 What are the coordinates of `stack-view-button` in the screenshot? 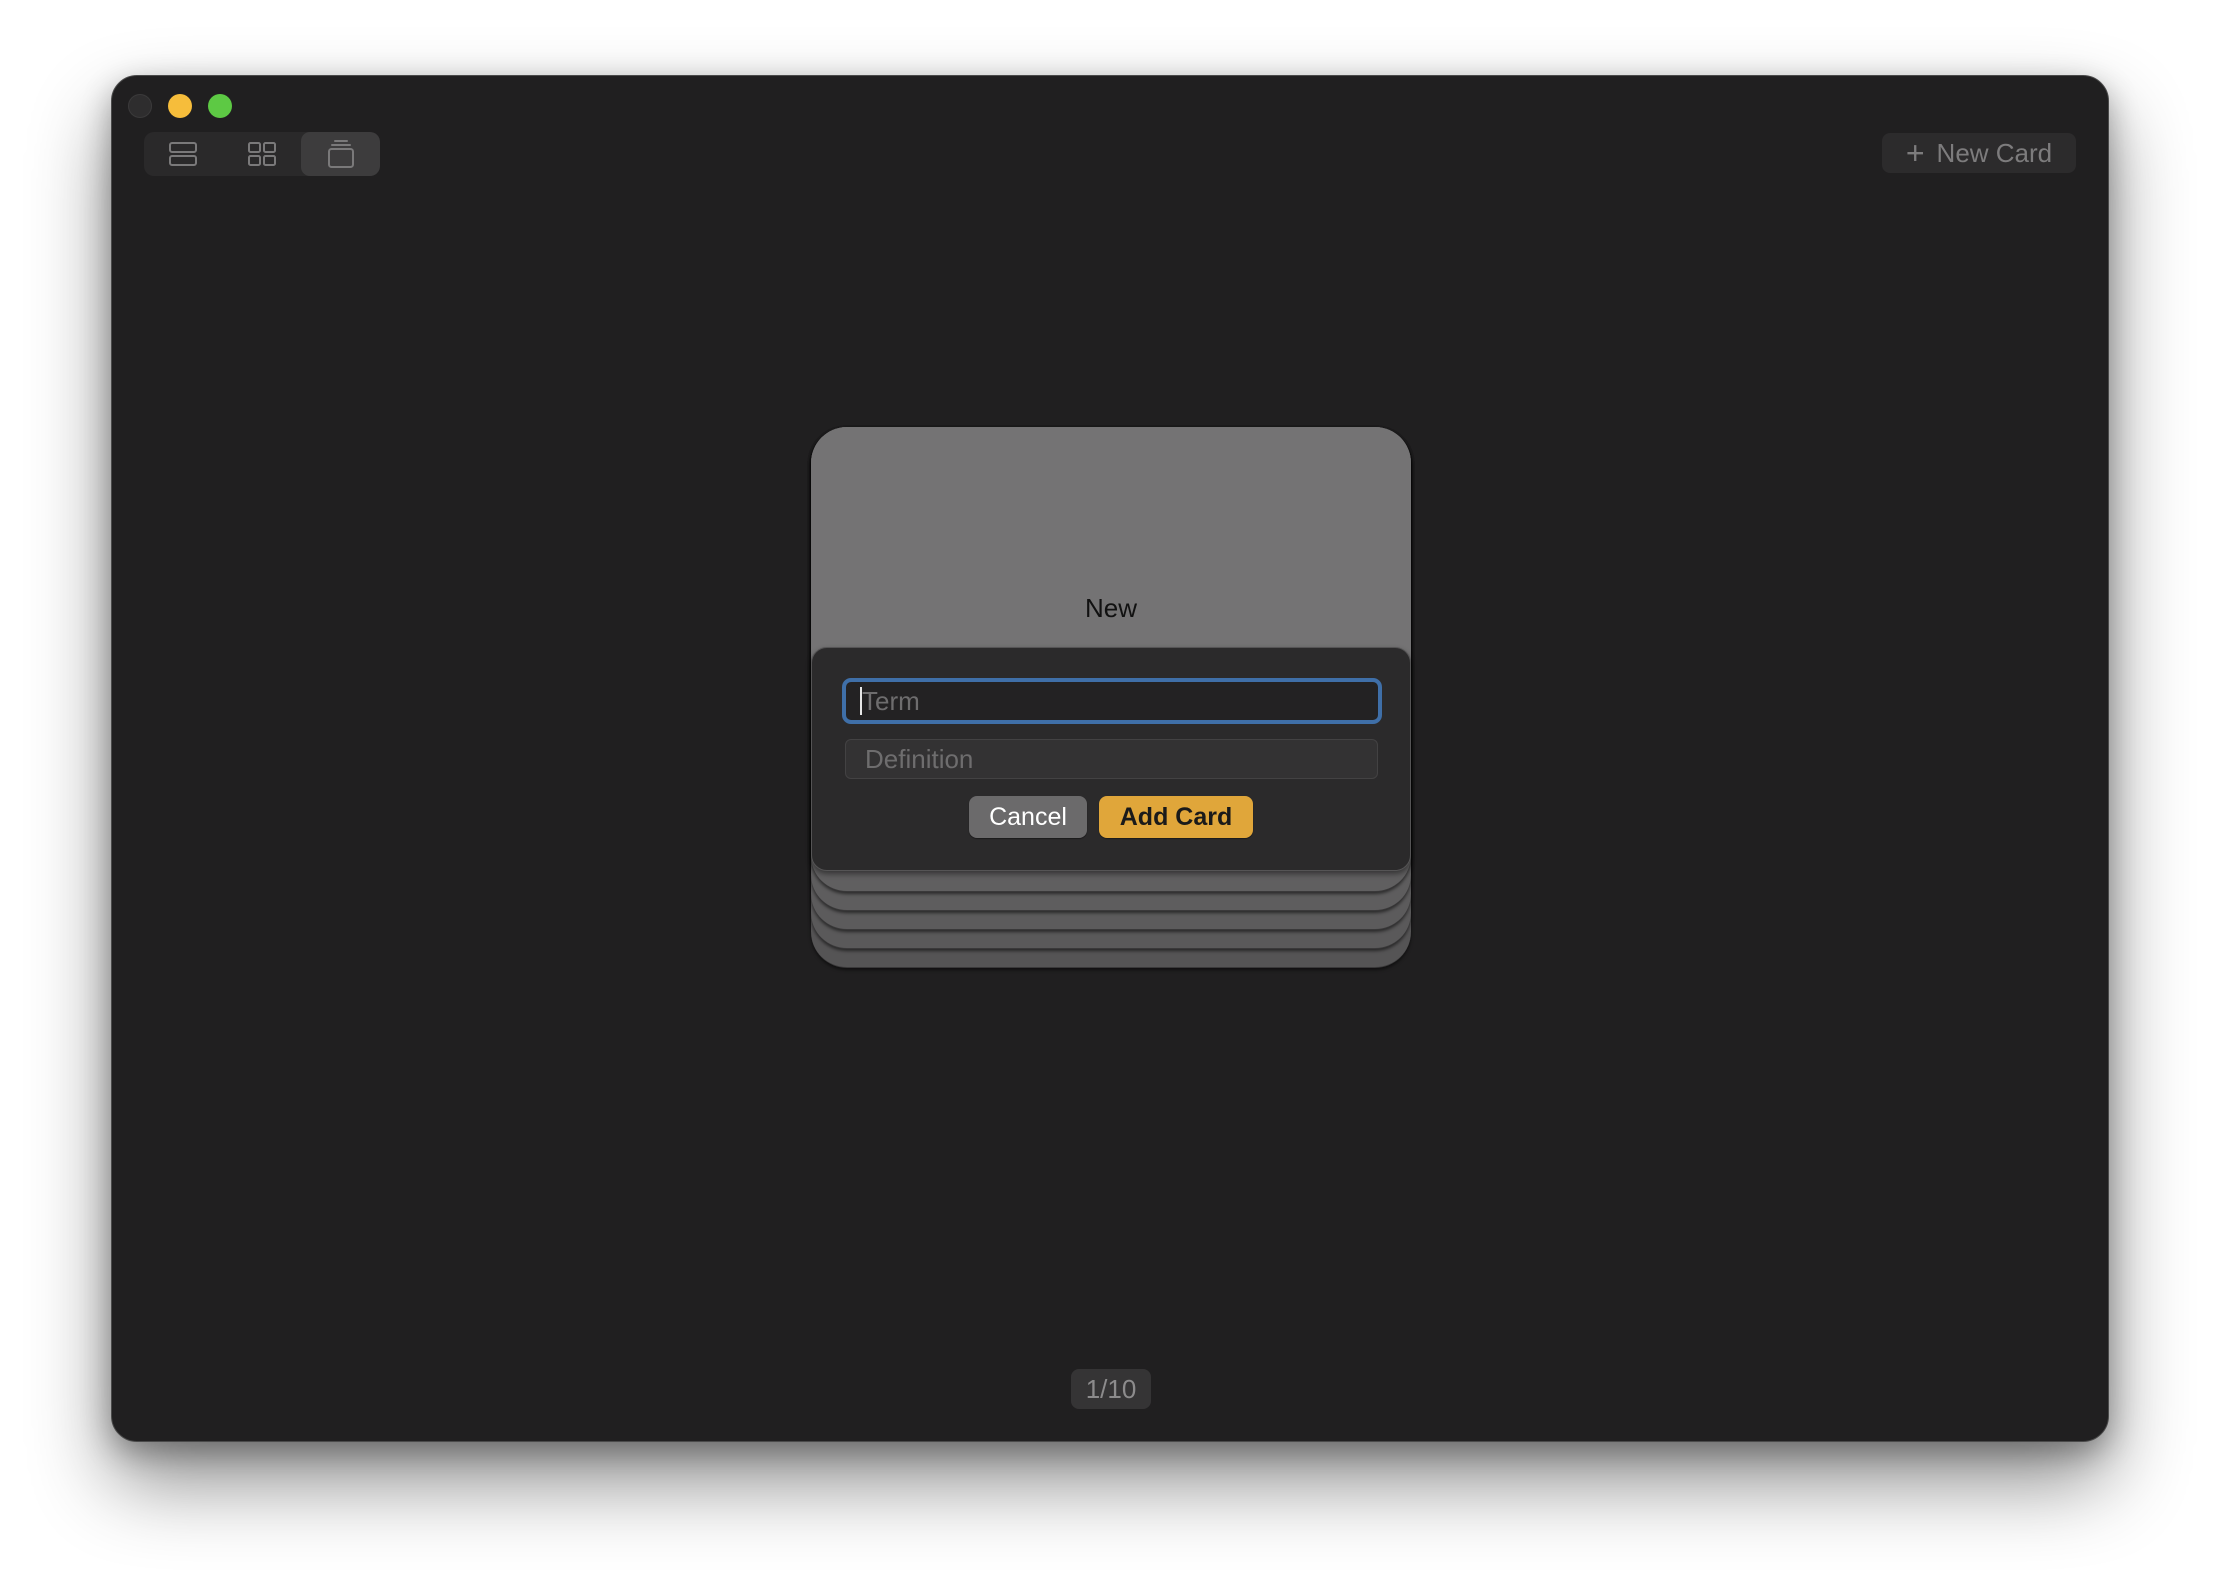 It's located at (340, 154).